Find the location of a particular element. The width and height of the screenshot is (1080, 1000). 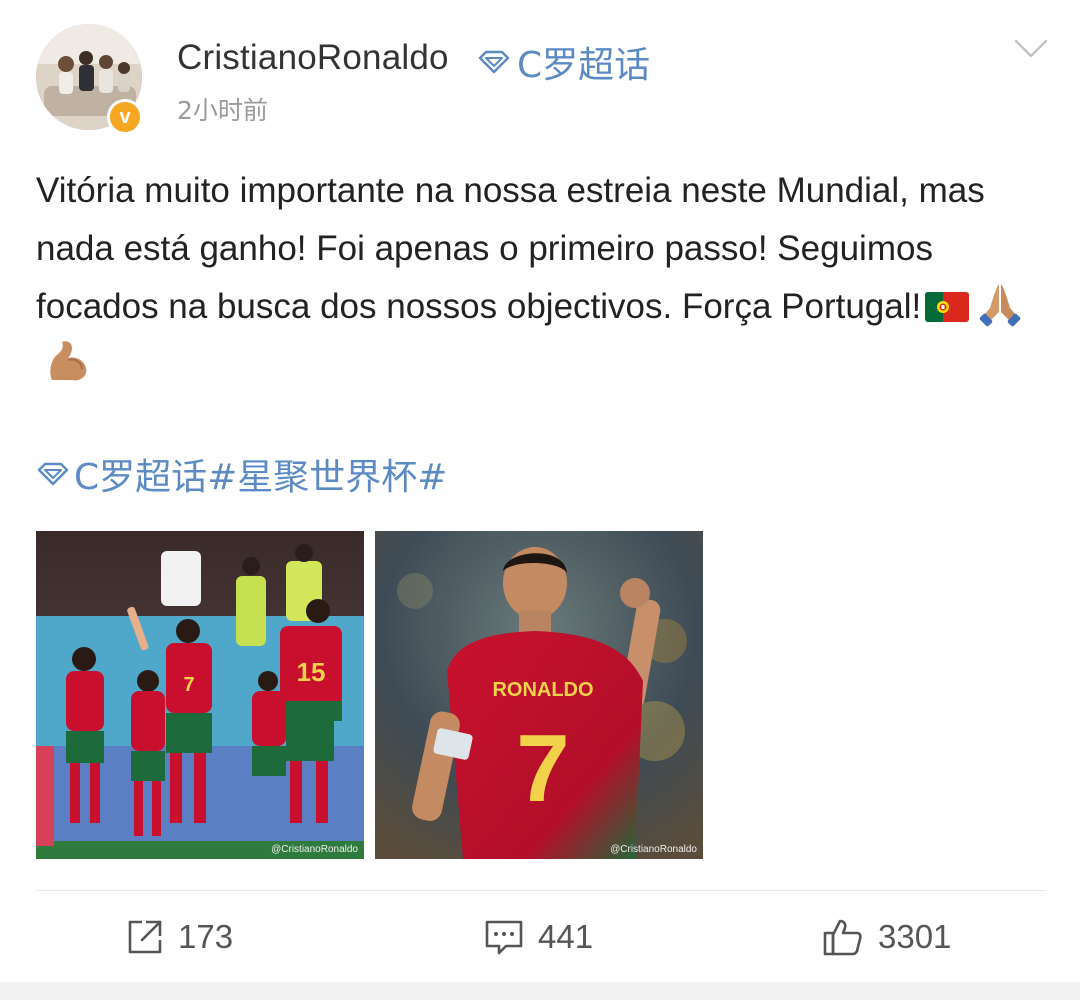

divider is located at coordinates (541, 890).